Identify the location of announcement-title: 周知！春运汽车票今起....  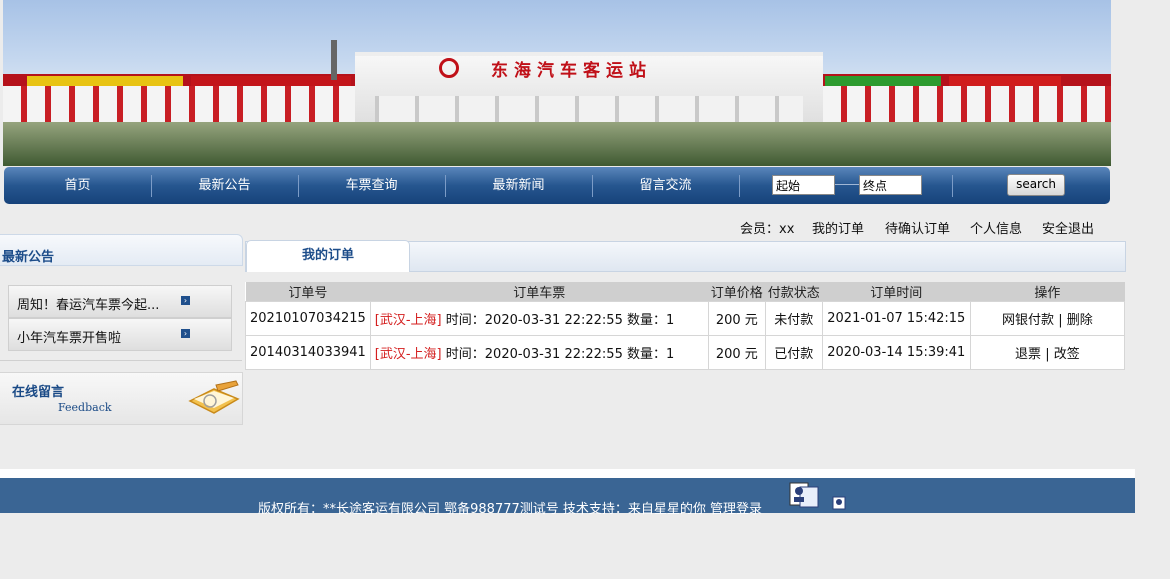
(88, 305).